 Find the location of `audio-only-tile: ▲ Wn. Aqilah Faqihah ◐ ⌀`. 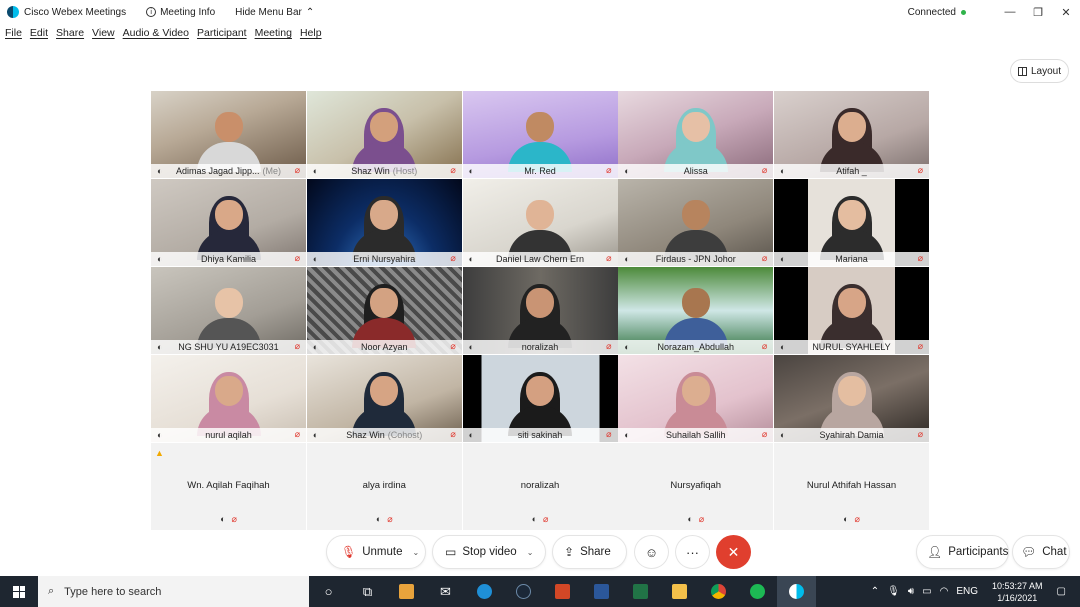

audio-only-tile: ▲ Wn. Aqilah Faqihah ◐ ⌀ is located at coordinates (228, 486).